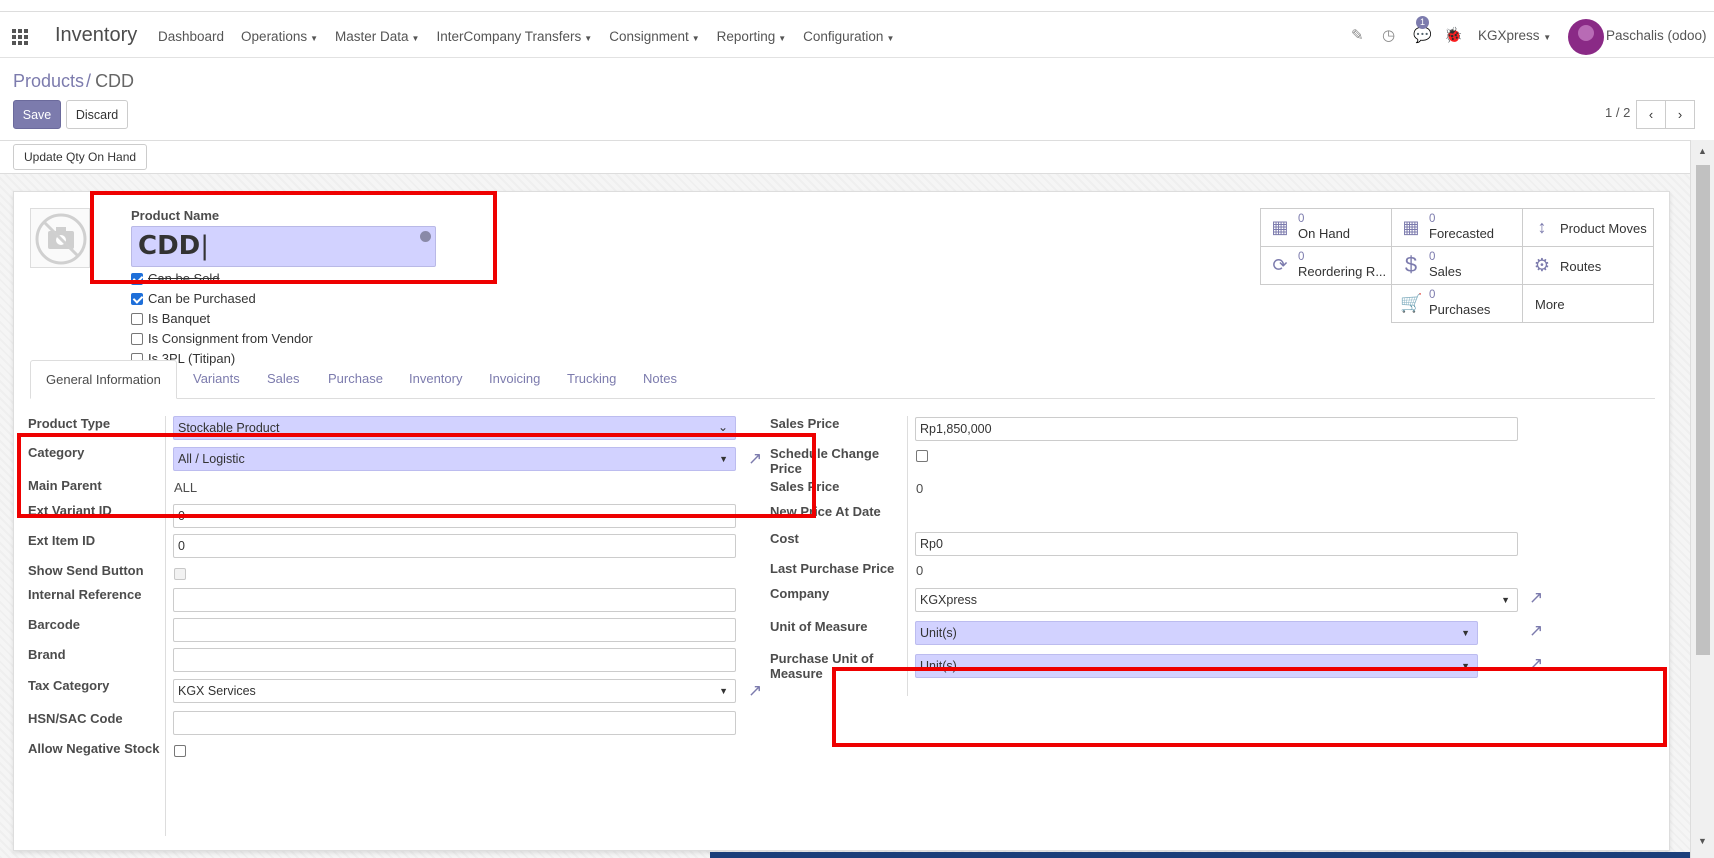  I want to click on ext-item-id-input: 0, so click(454, 546).